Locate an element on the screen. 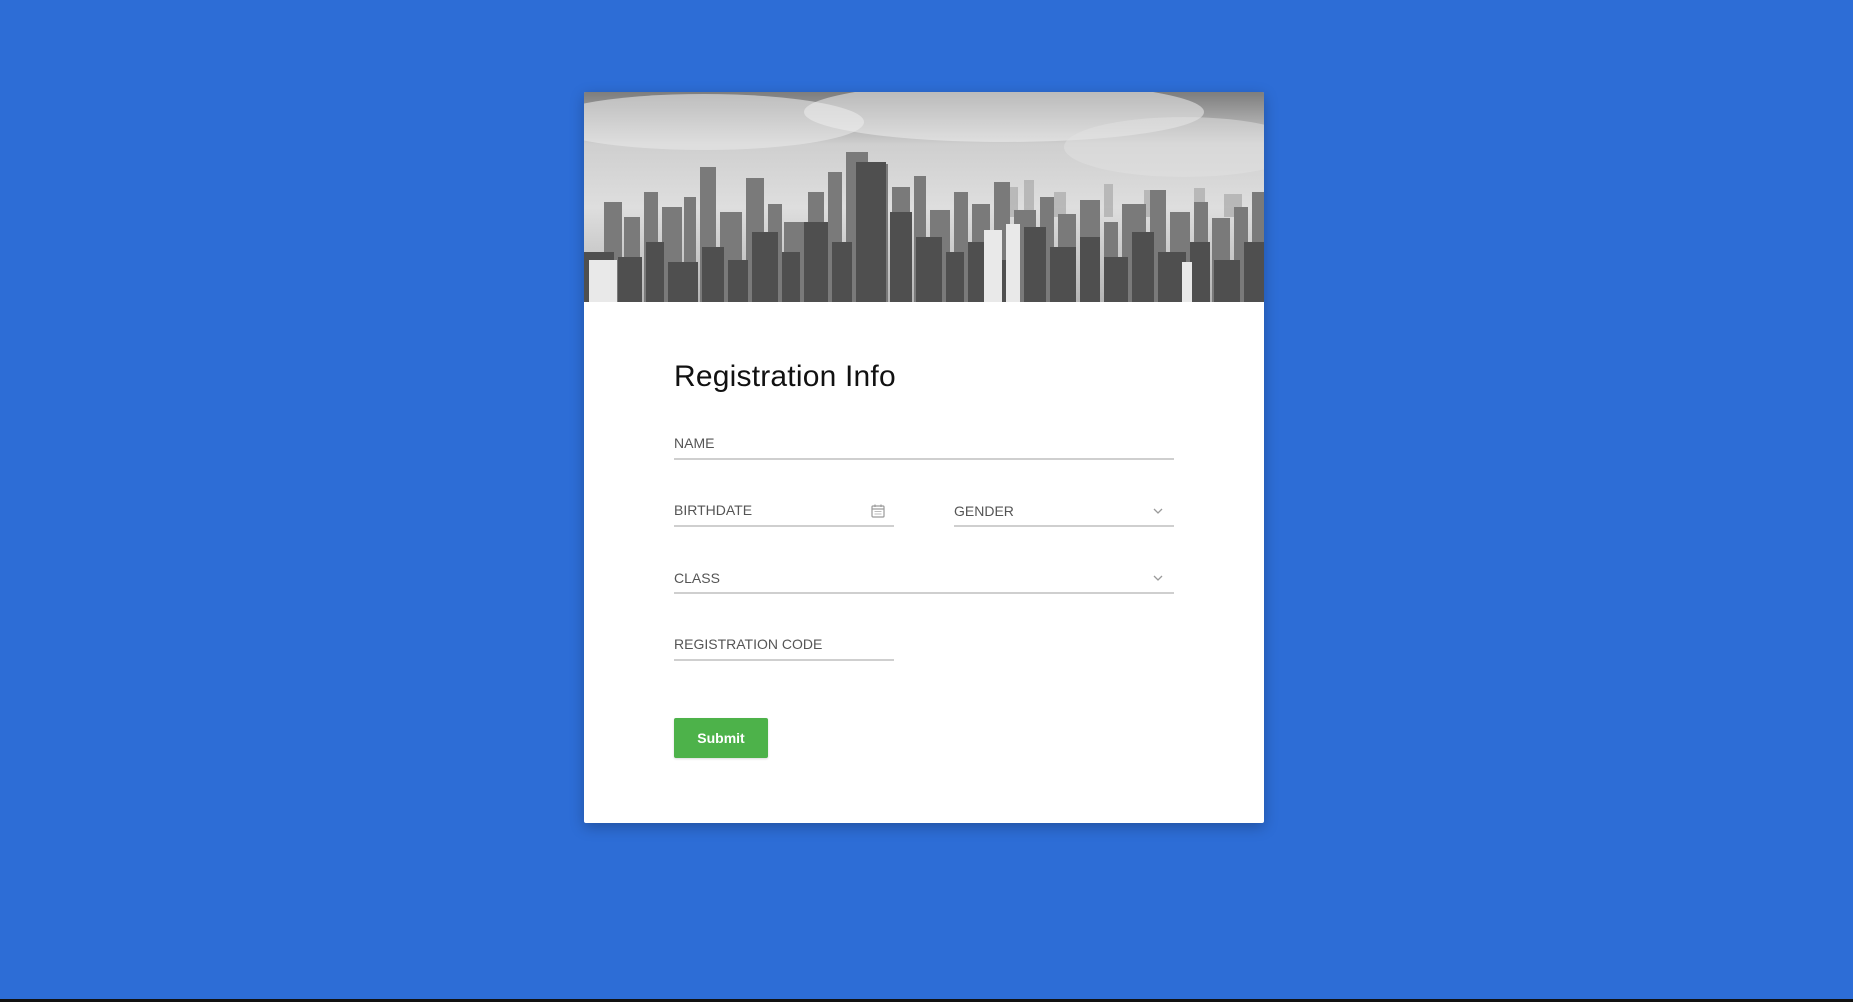  submit-button: Submit is located at coordinates (721, 738).